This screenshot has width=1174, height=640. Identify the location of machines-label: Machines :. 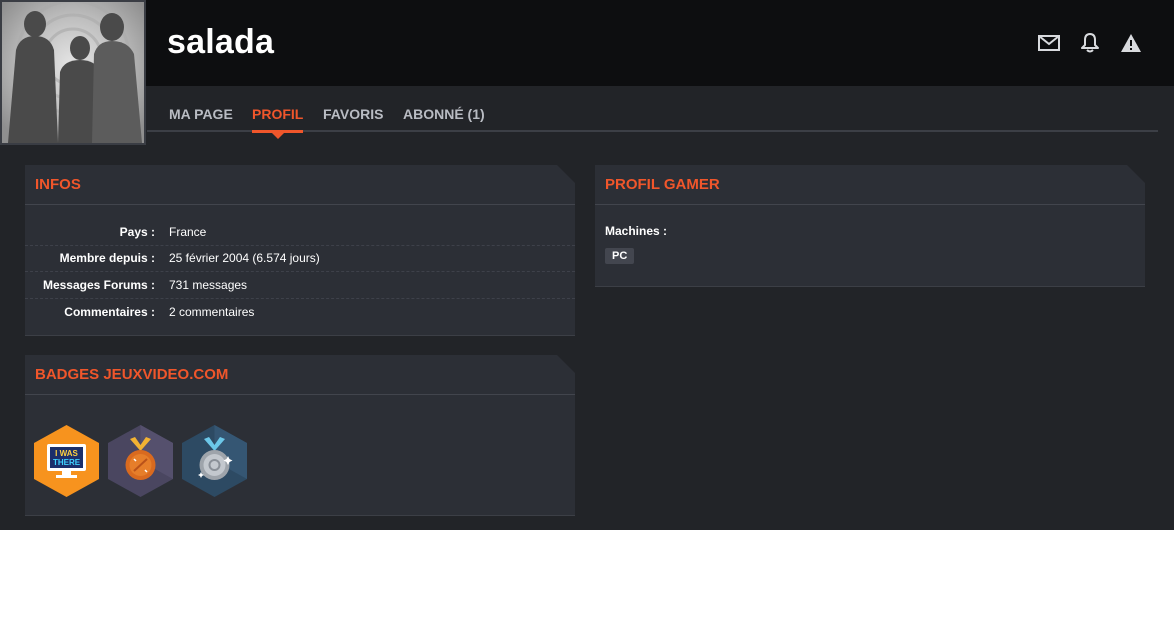
(636, 231).